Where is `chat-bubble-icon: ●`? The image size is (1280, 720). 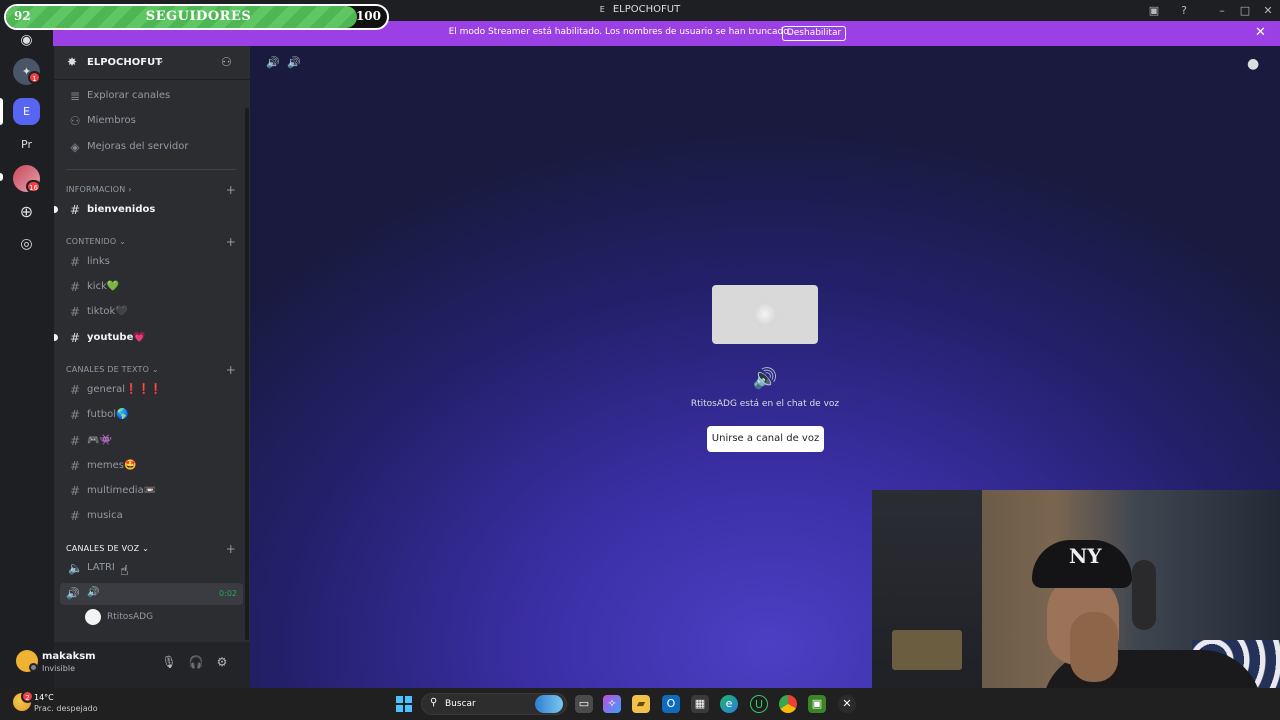
chat-bubble-icon: ● is located at coordinates (1253, 64).